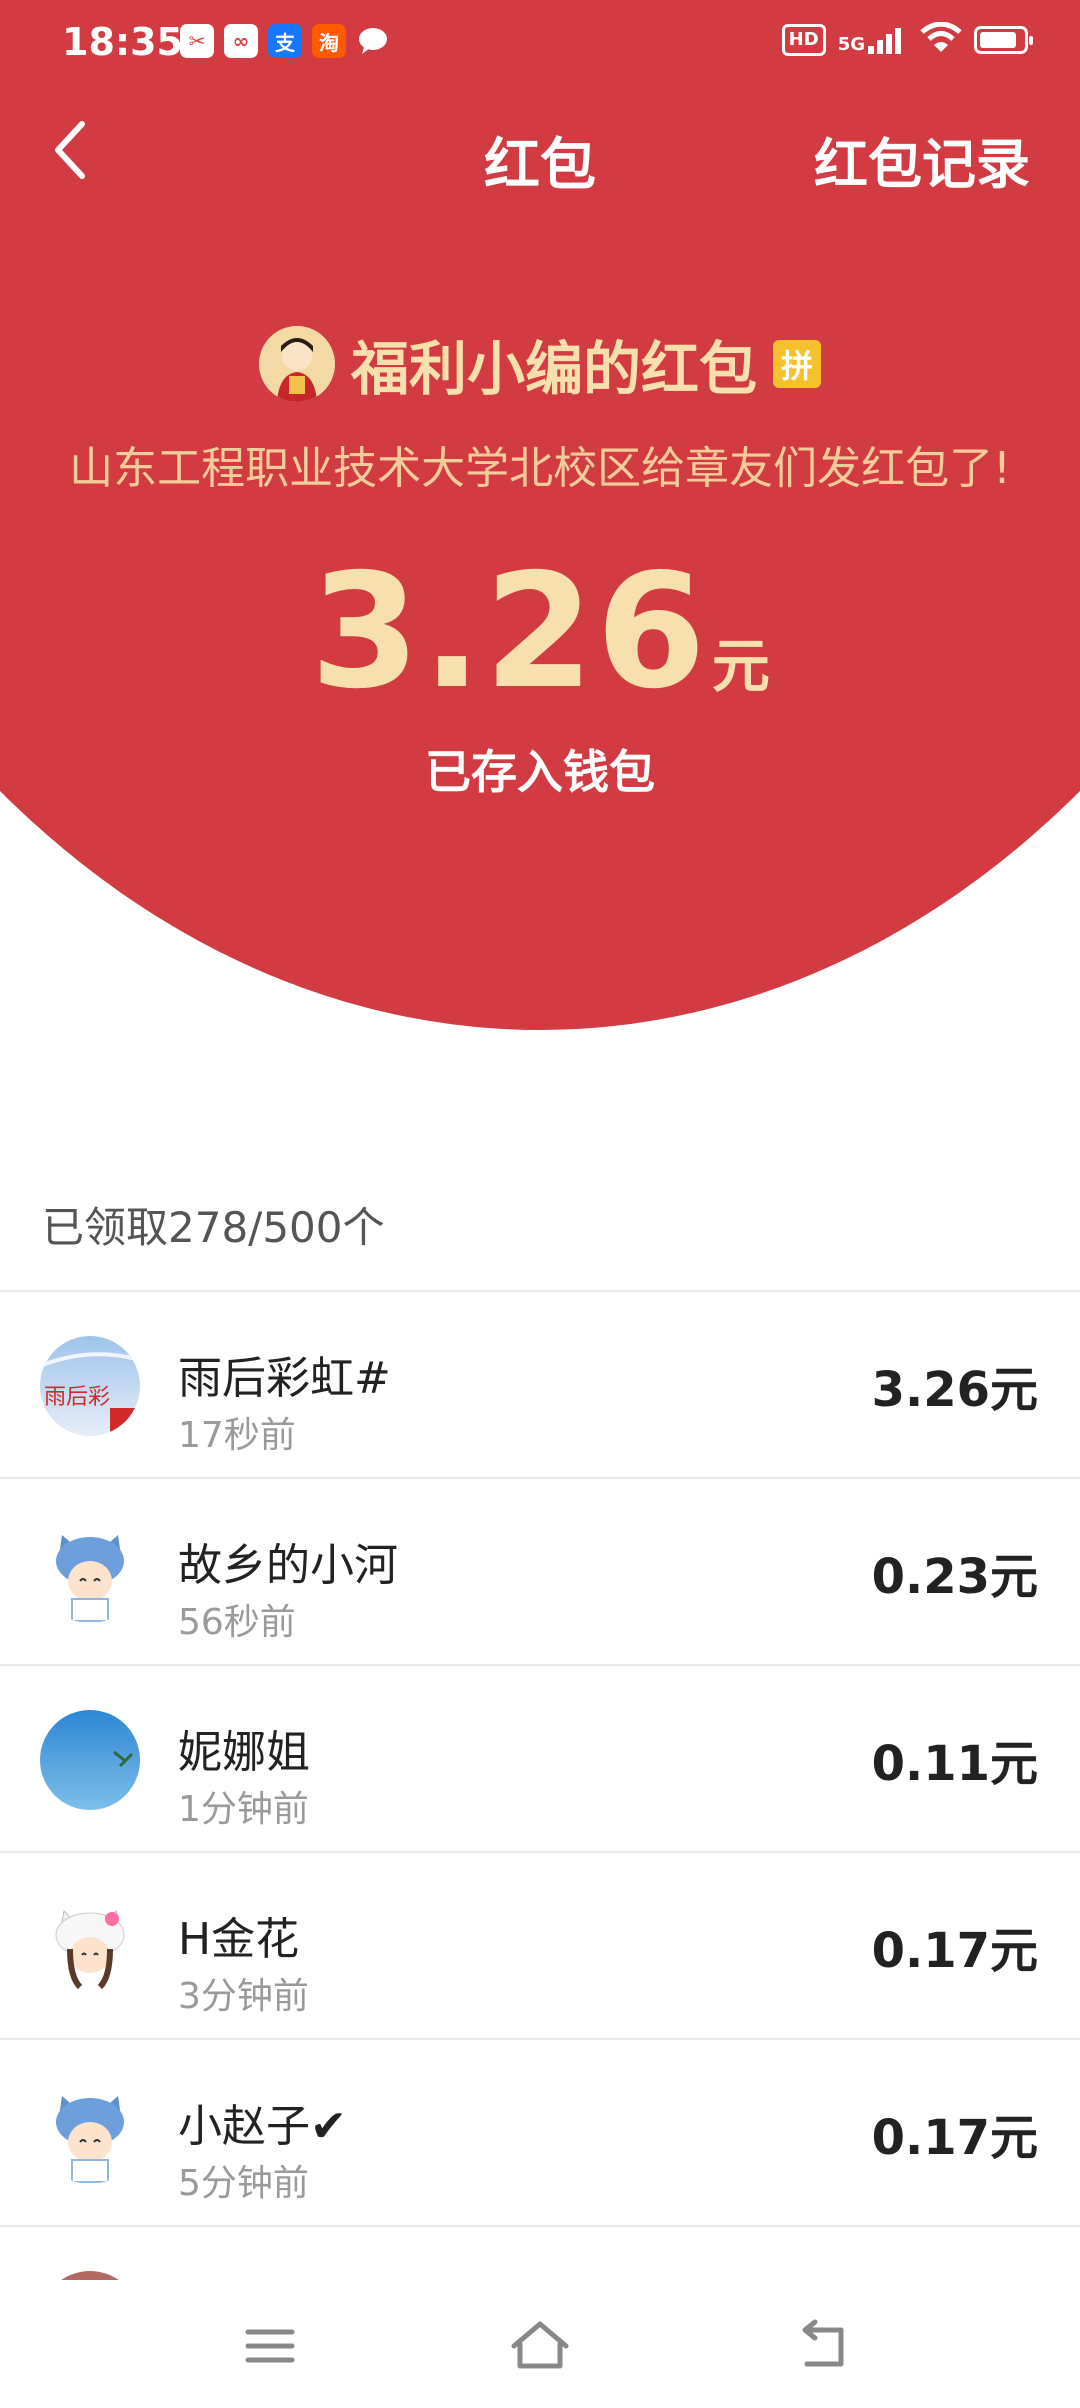 This screenshot has width=1080, height=2408. I want to click on receiver-name: 小赵子✔, so click(262, 2126).